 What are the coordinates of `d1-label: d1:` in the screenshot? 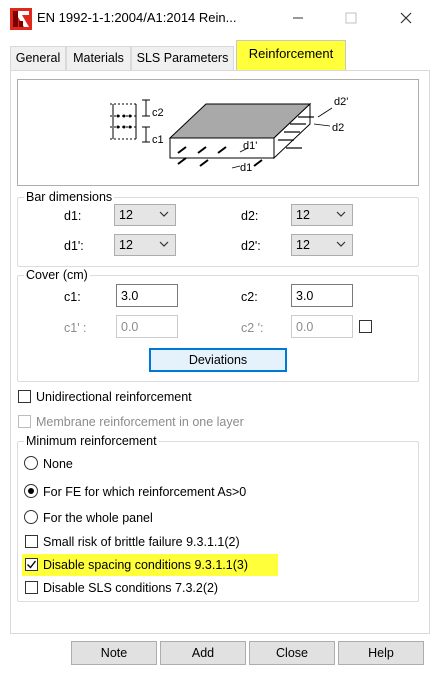 It's located at (73, 216).